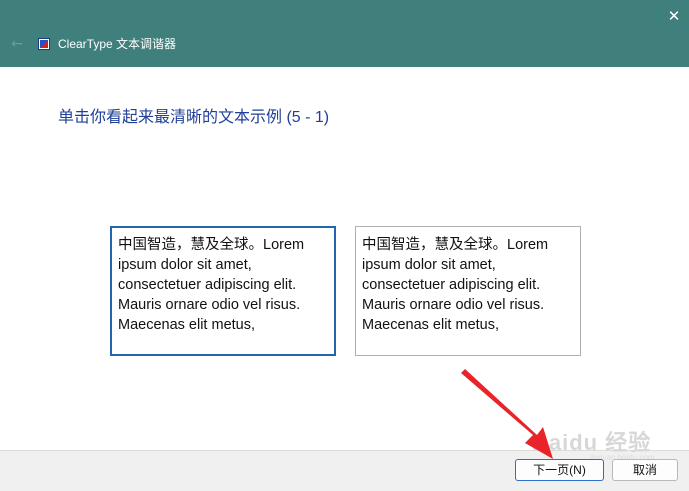 This screenshot has height=491, width=689. Describe the element at coordinates (209, 305) in the screenshot. I see `sample-1-line-4: Mauris ornare odio vel risus.` at that location.